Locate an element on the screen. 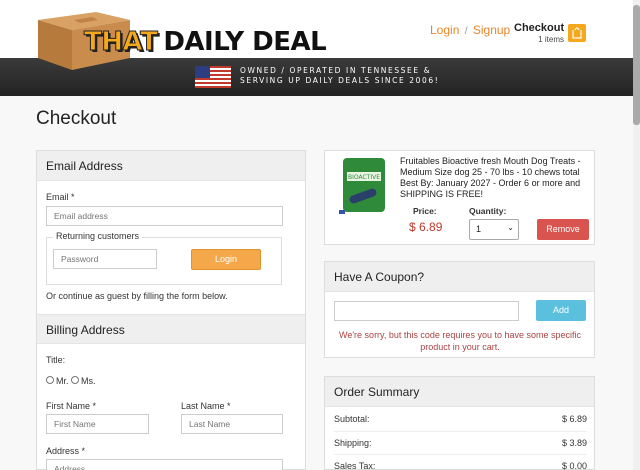  returning-customers-legend: Returning customers is located at coordinates (98, 236).